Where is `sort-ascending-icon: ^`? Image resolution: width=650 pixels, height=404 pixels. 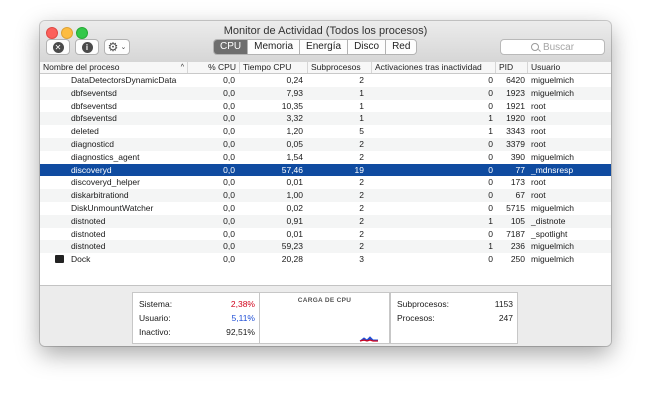
sort-ascending-icon: ^ is located at coordinates (182, 67).